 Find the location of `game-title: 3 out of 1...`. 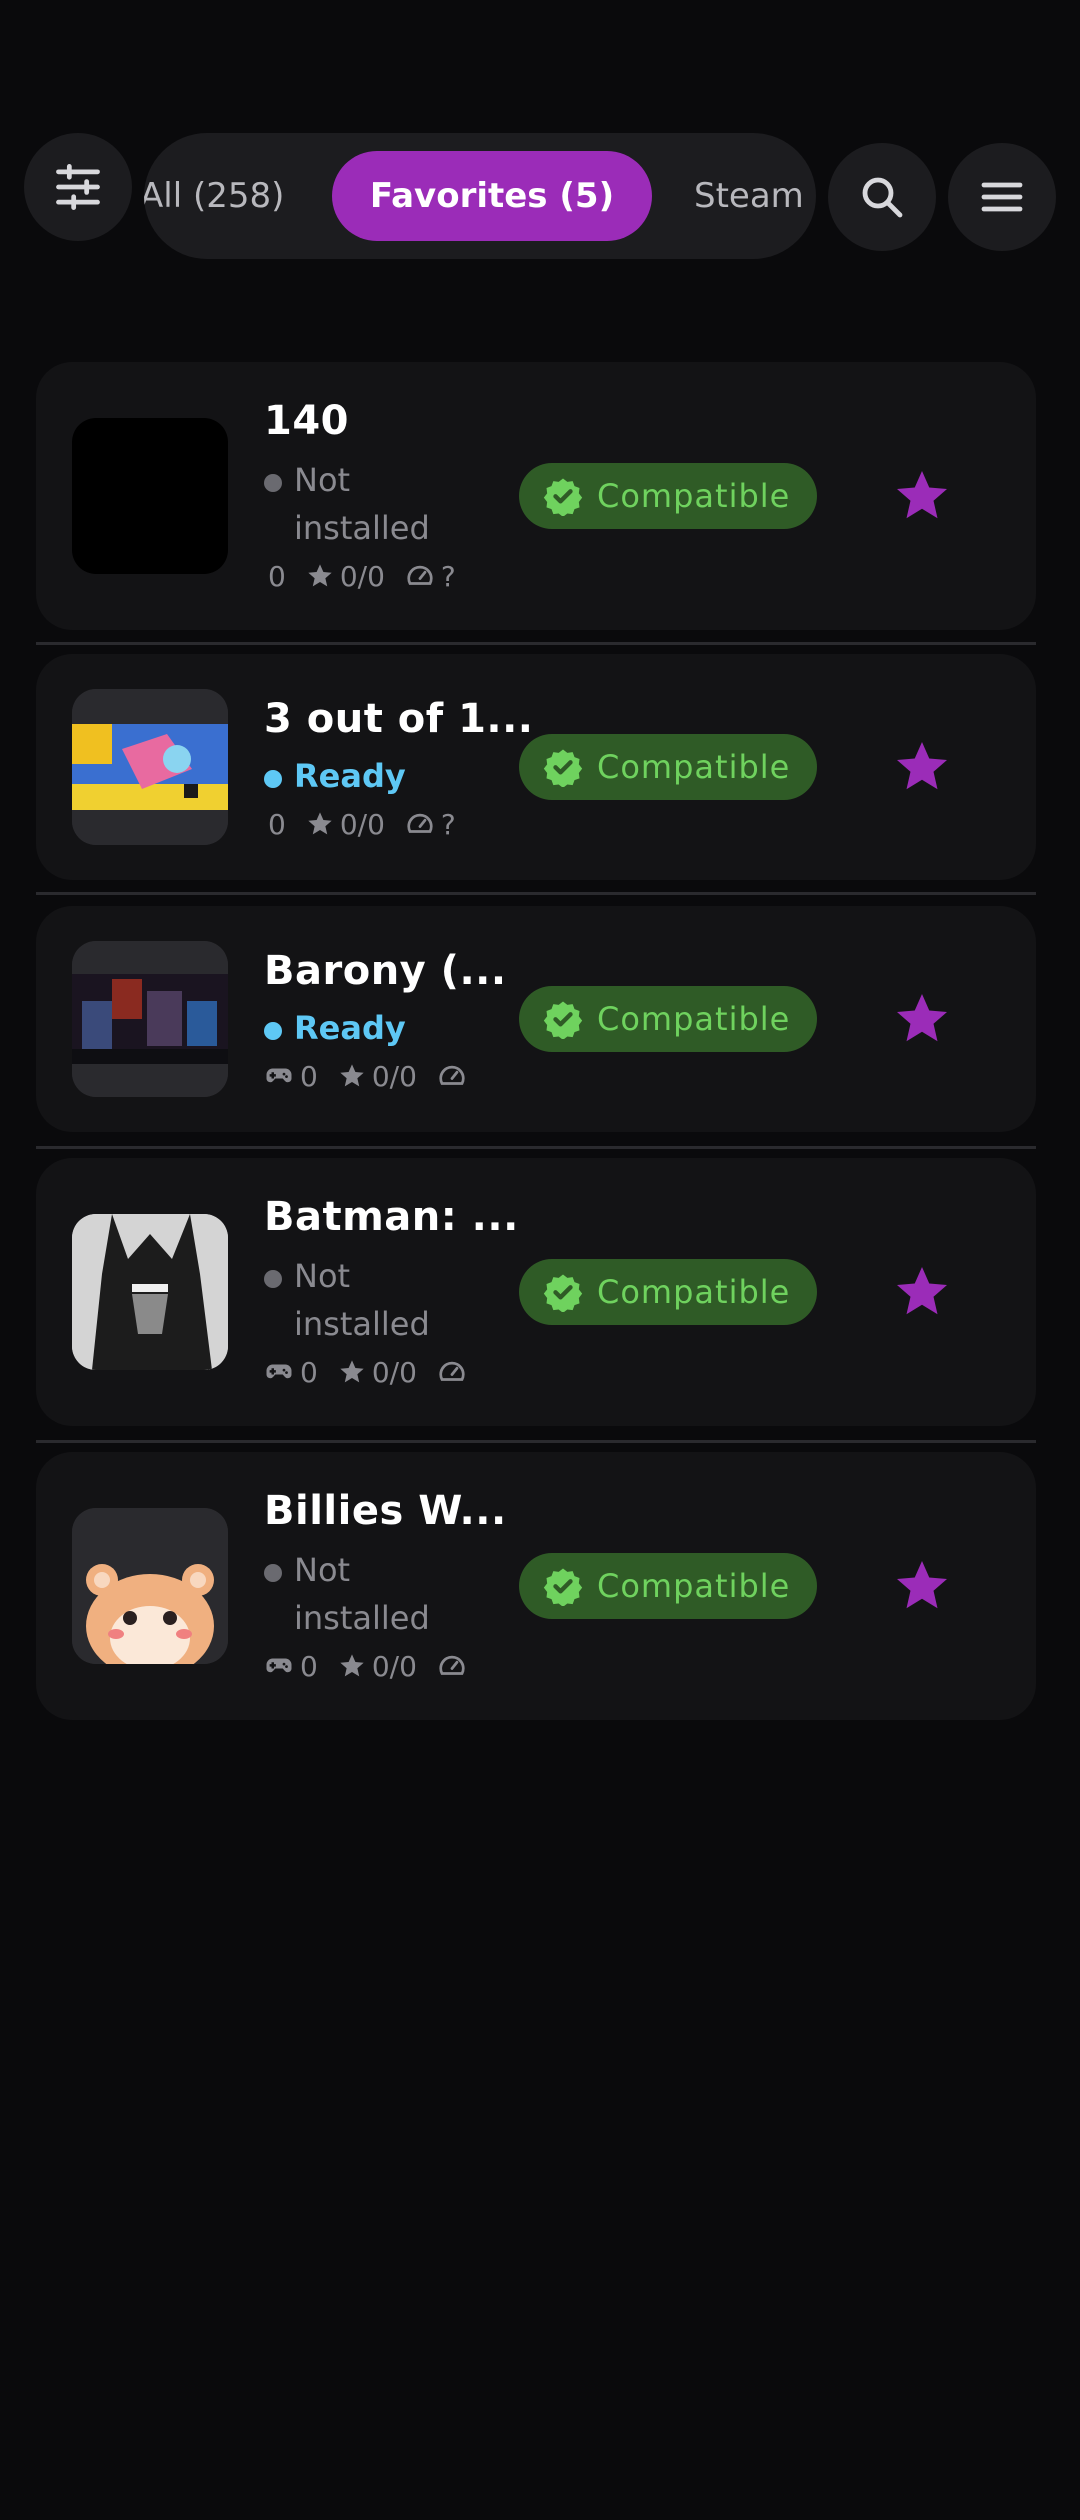

game-title: 3 out of 1... is located at coordinates (399, 719).